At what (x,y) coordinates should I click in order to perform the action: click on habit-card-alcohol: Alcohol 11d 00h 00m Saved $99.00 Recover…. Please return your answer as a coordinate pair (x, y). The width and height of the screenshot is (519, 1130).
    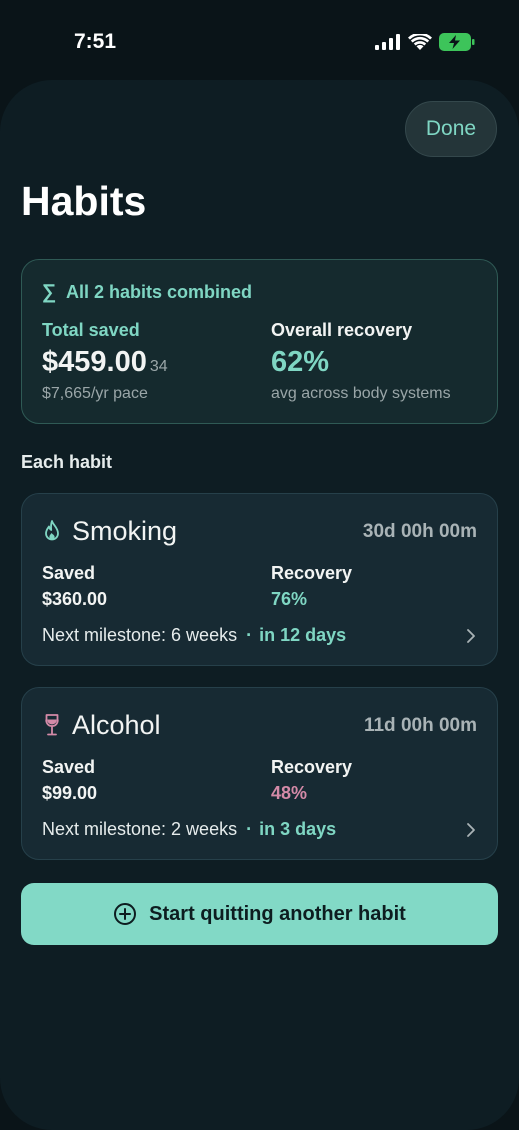
    Looking at the image, I should click on (259, 773).